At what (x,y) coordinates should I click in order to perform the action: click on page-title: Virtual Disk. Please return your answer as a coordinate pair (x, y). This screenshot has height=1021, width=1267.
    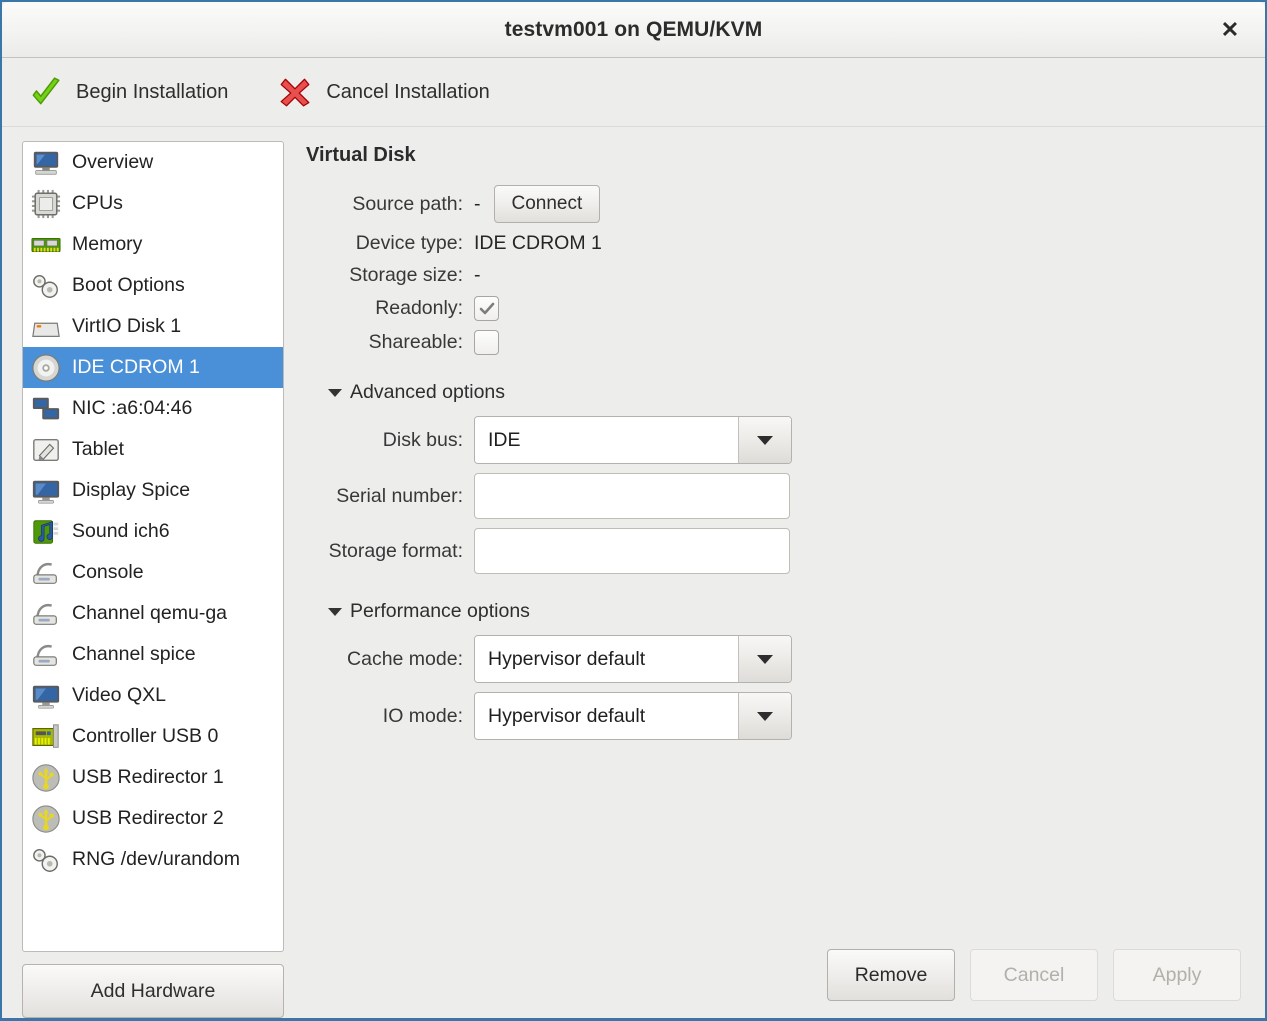
    Looking at the image, I should click on (361, 155).